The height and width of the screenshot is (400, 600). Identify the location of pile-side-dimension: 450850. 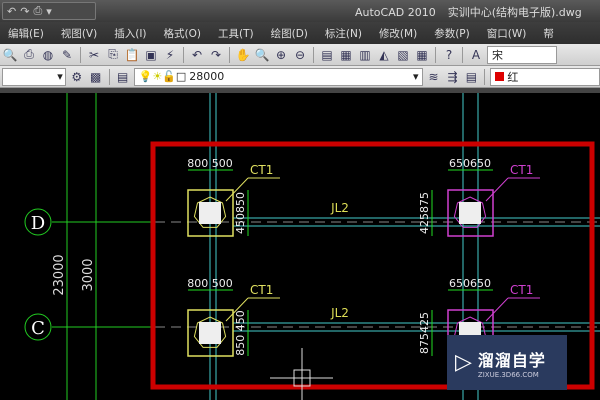
(240, 213).